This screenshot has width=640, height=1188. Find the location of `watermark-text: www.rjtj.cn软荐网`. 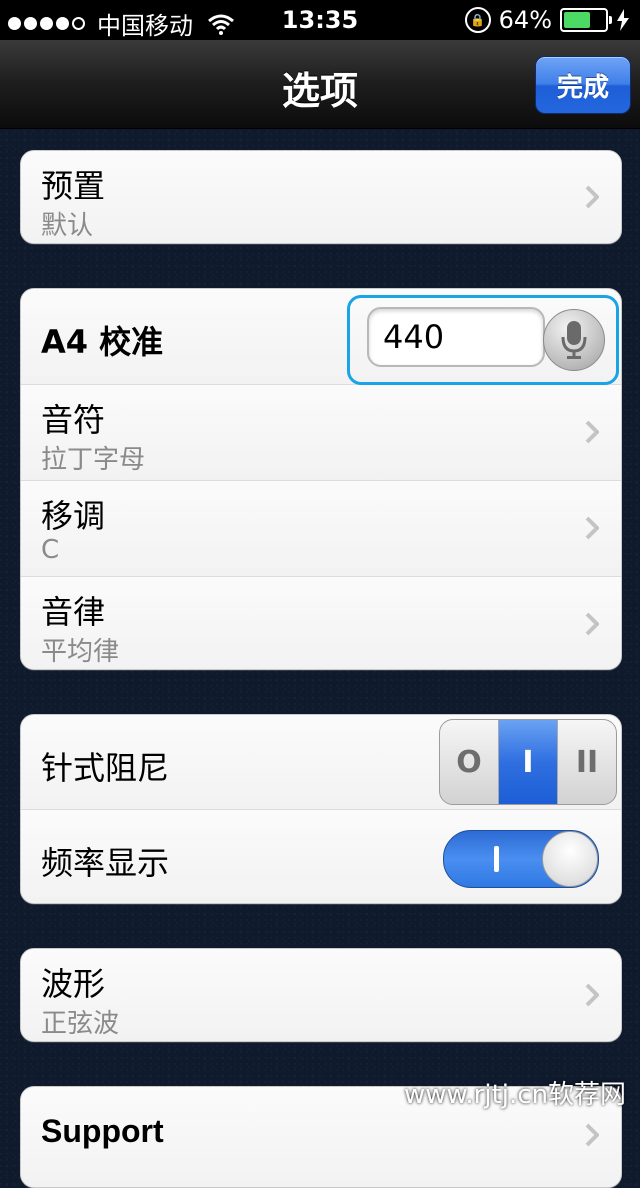

watermark-text: www.rjtj.cn软荐网 is located at coordinates (515, 1095).